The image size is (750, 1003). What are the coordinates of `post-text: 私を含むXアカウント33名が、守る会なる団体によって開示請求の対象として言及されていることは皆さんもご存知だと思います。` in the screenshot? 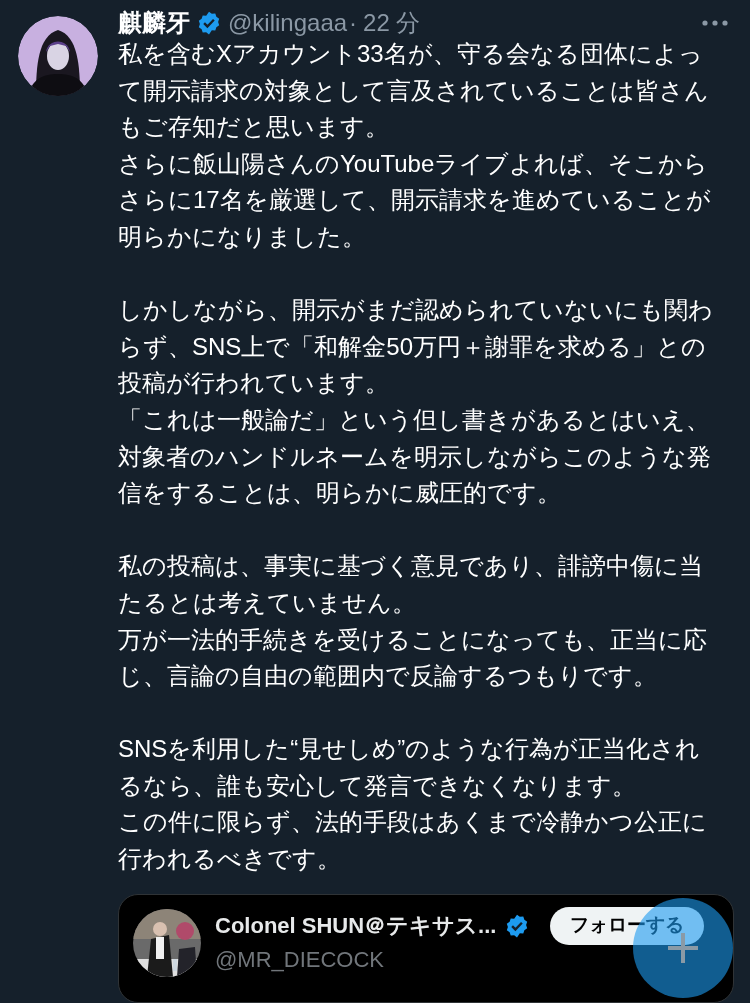 It's located at (414, 91).